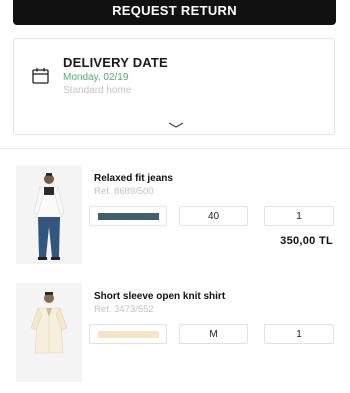  Describe the element at coordinates (97, 90) in the screenshot. I see `delivery-method: Standard home` at that location.